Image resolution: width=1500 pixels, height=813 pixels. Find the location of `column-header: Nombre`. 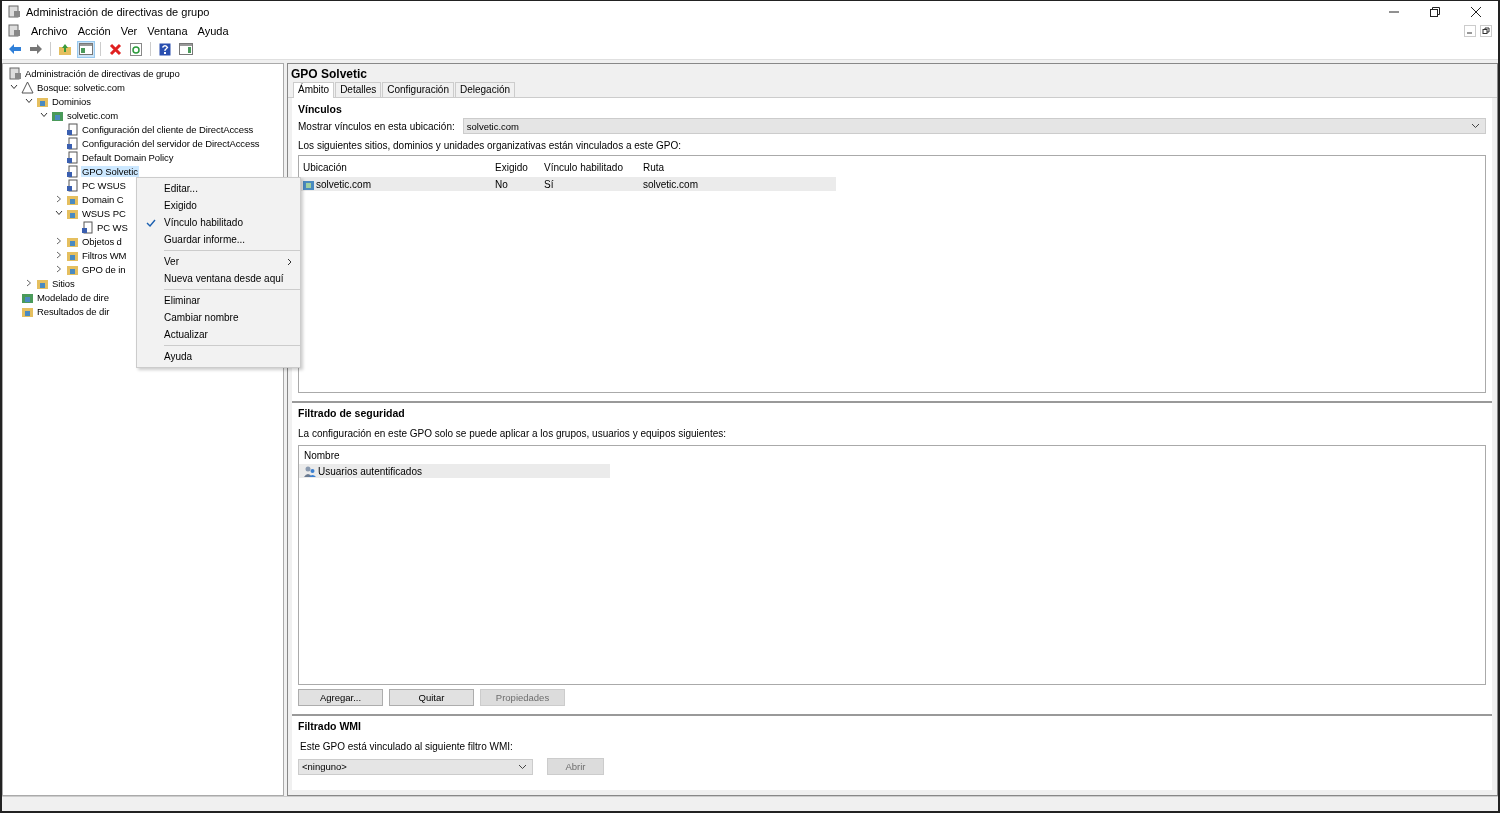

column-header: Nombre is located at coordinates (322, 455).